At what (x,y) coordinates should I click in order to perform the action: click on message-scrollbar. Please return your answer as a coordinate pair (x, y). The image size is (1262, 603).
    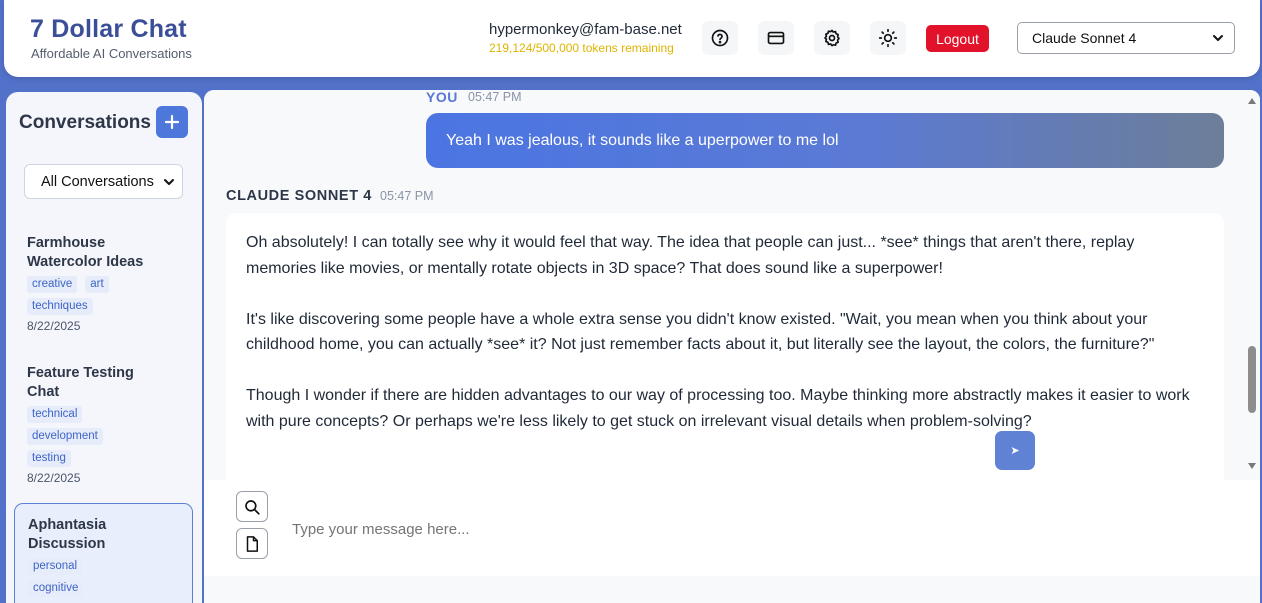
    Looking at the image, I should click on (1252, 285).